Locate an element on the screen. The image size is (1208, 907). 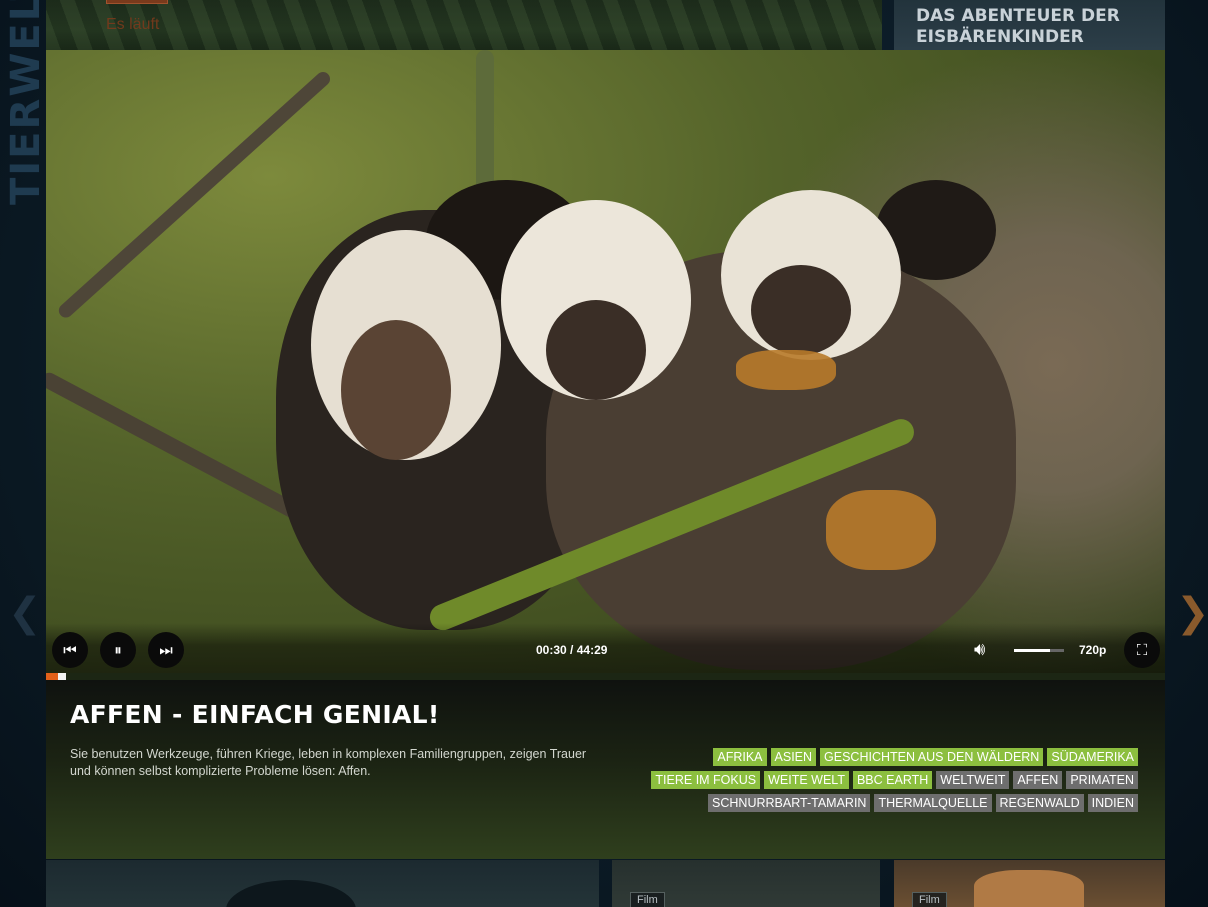
pause-icon: ⏸ is located at coordinates (118, 650).